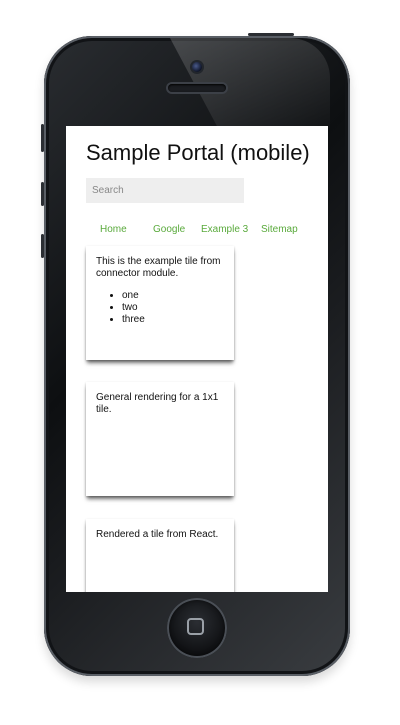 This screenshot has height=725, width=400. Describe the element at coordinates (279, 229) in the screenshot. I see `nav-item-sitemap: Sitemap` at that location.